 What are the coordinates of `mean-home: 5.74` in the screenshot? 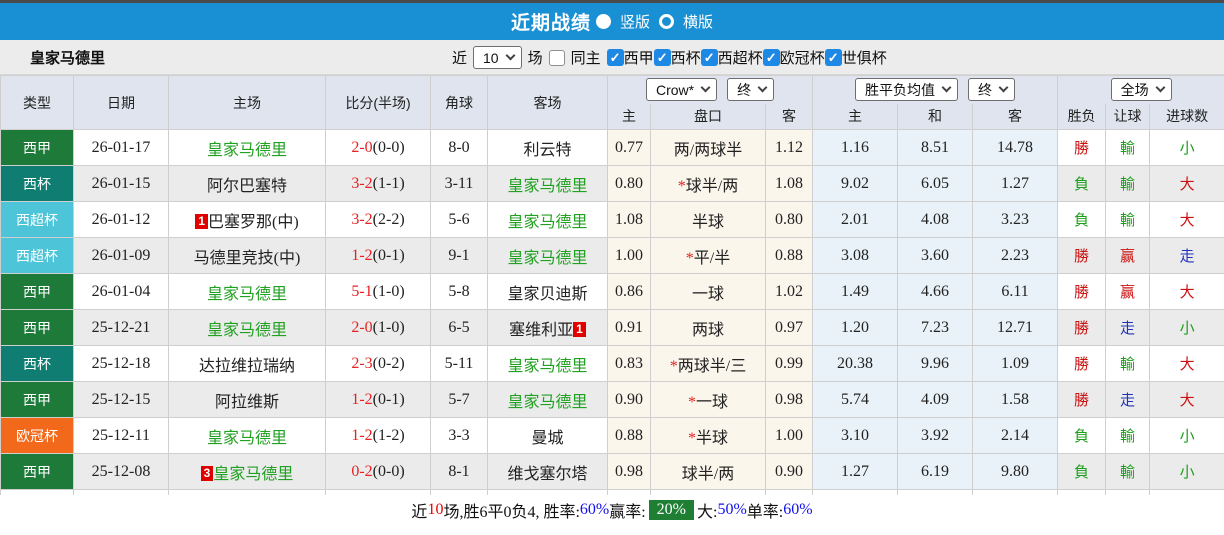 It's located at (855, 399).